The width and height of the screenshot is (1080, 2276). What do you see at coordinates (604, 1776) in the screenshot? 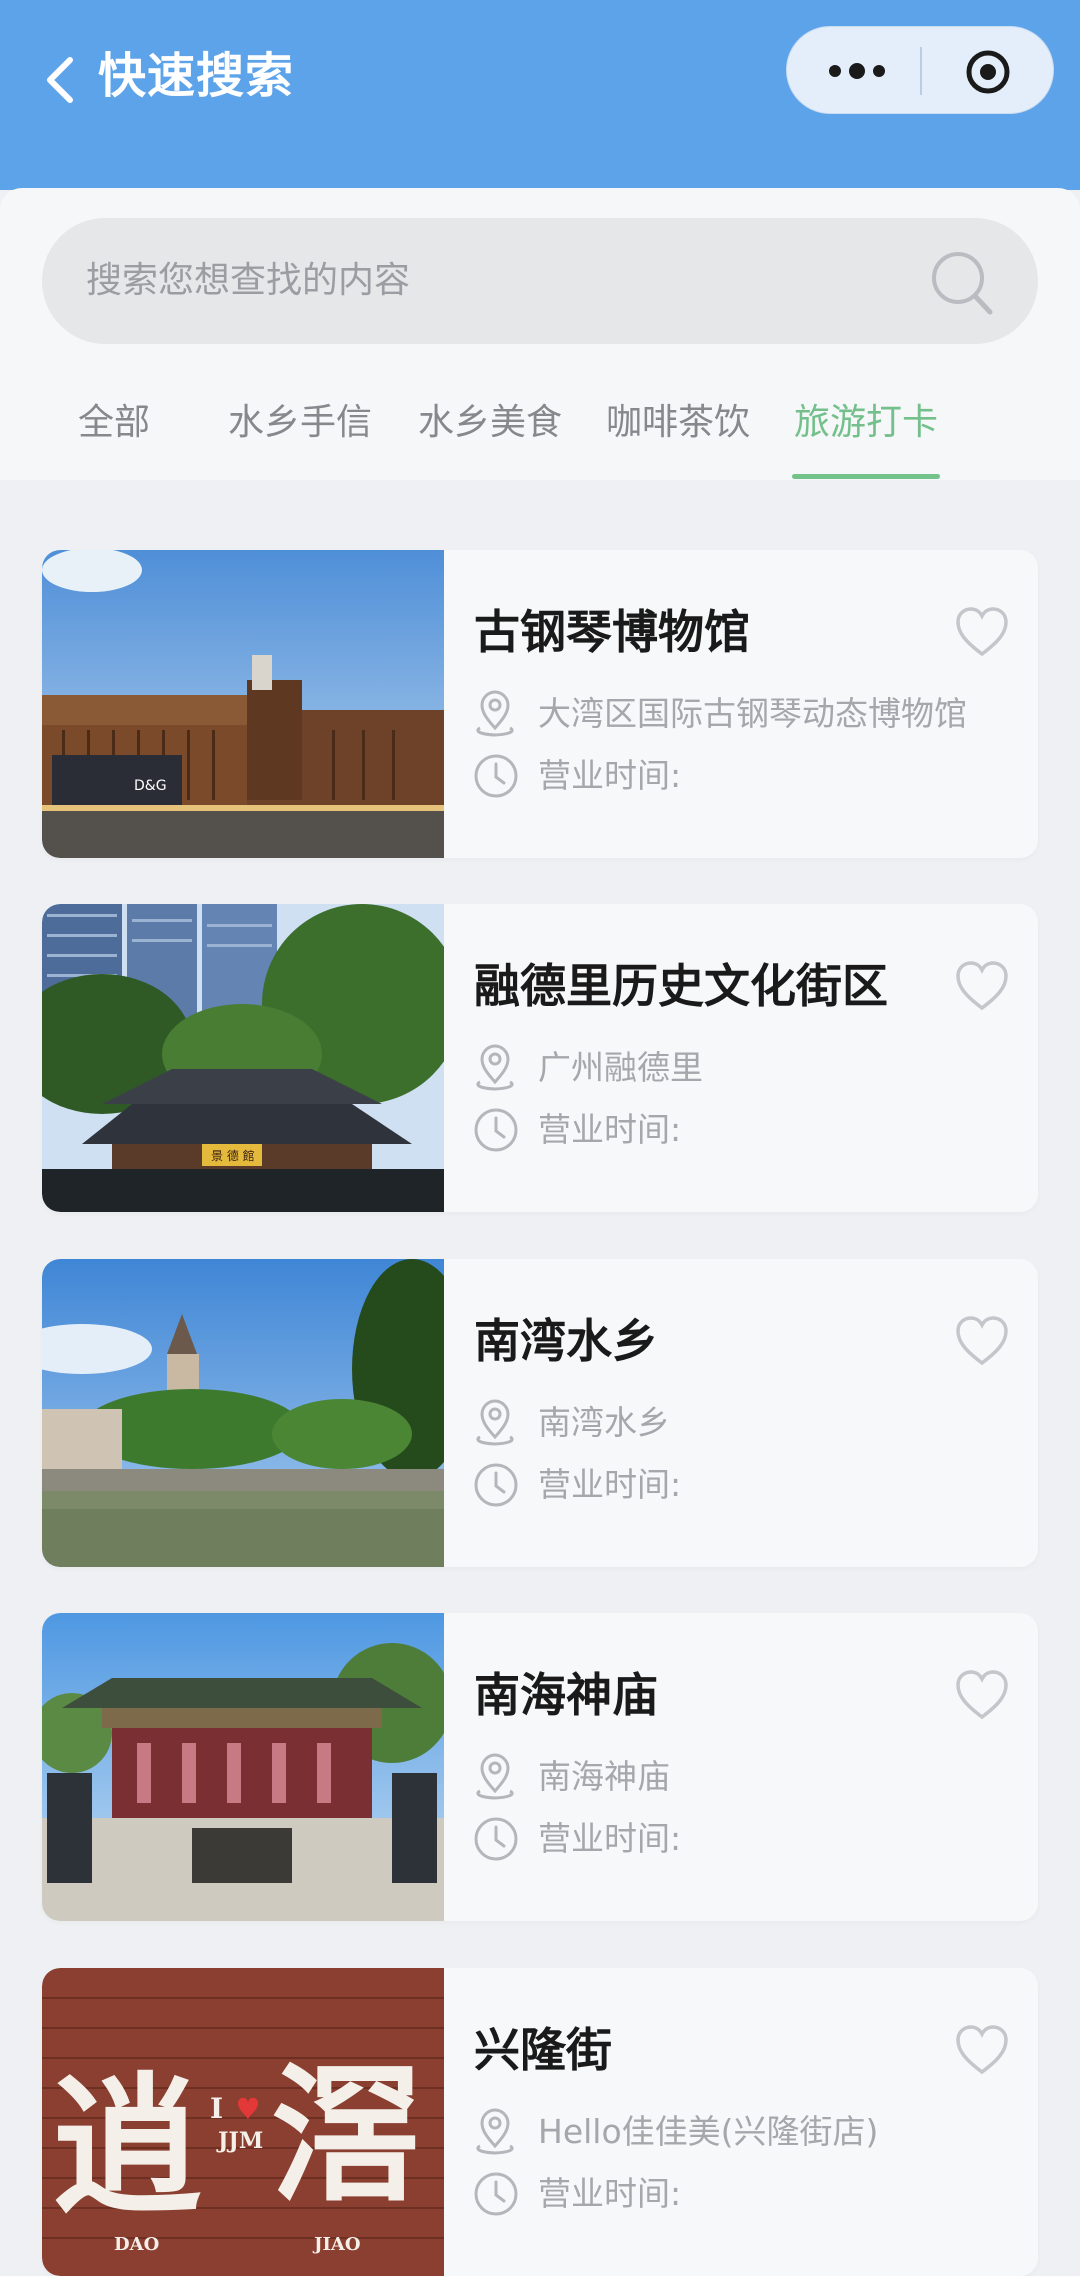
I see `place-address: 南海神庙` at bounding box center [604, 1776].